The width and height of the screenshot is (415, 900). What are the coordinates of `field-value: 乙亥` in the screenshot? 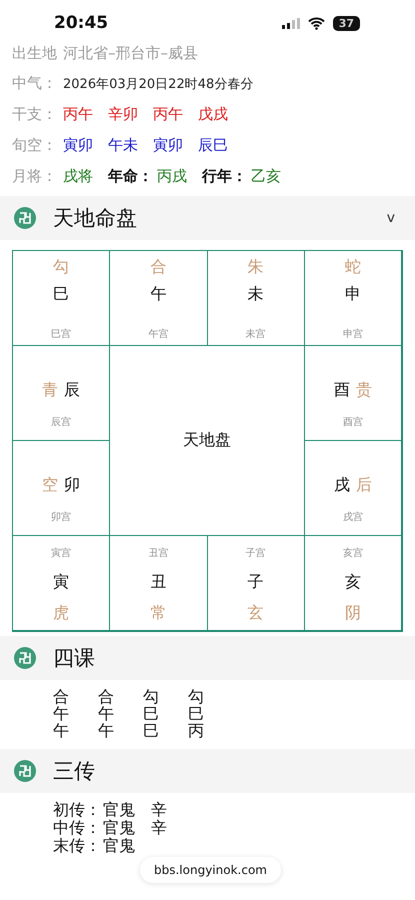 It's located at (266, 176).